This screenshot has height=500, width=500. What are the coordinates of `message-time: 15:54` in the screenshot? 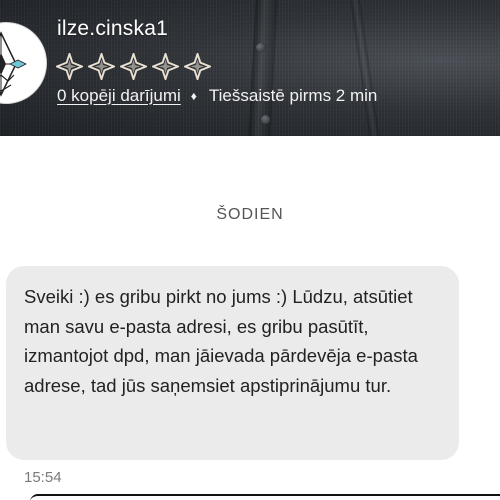 It's located at (43, 477).